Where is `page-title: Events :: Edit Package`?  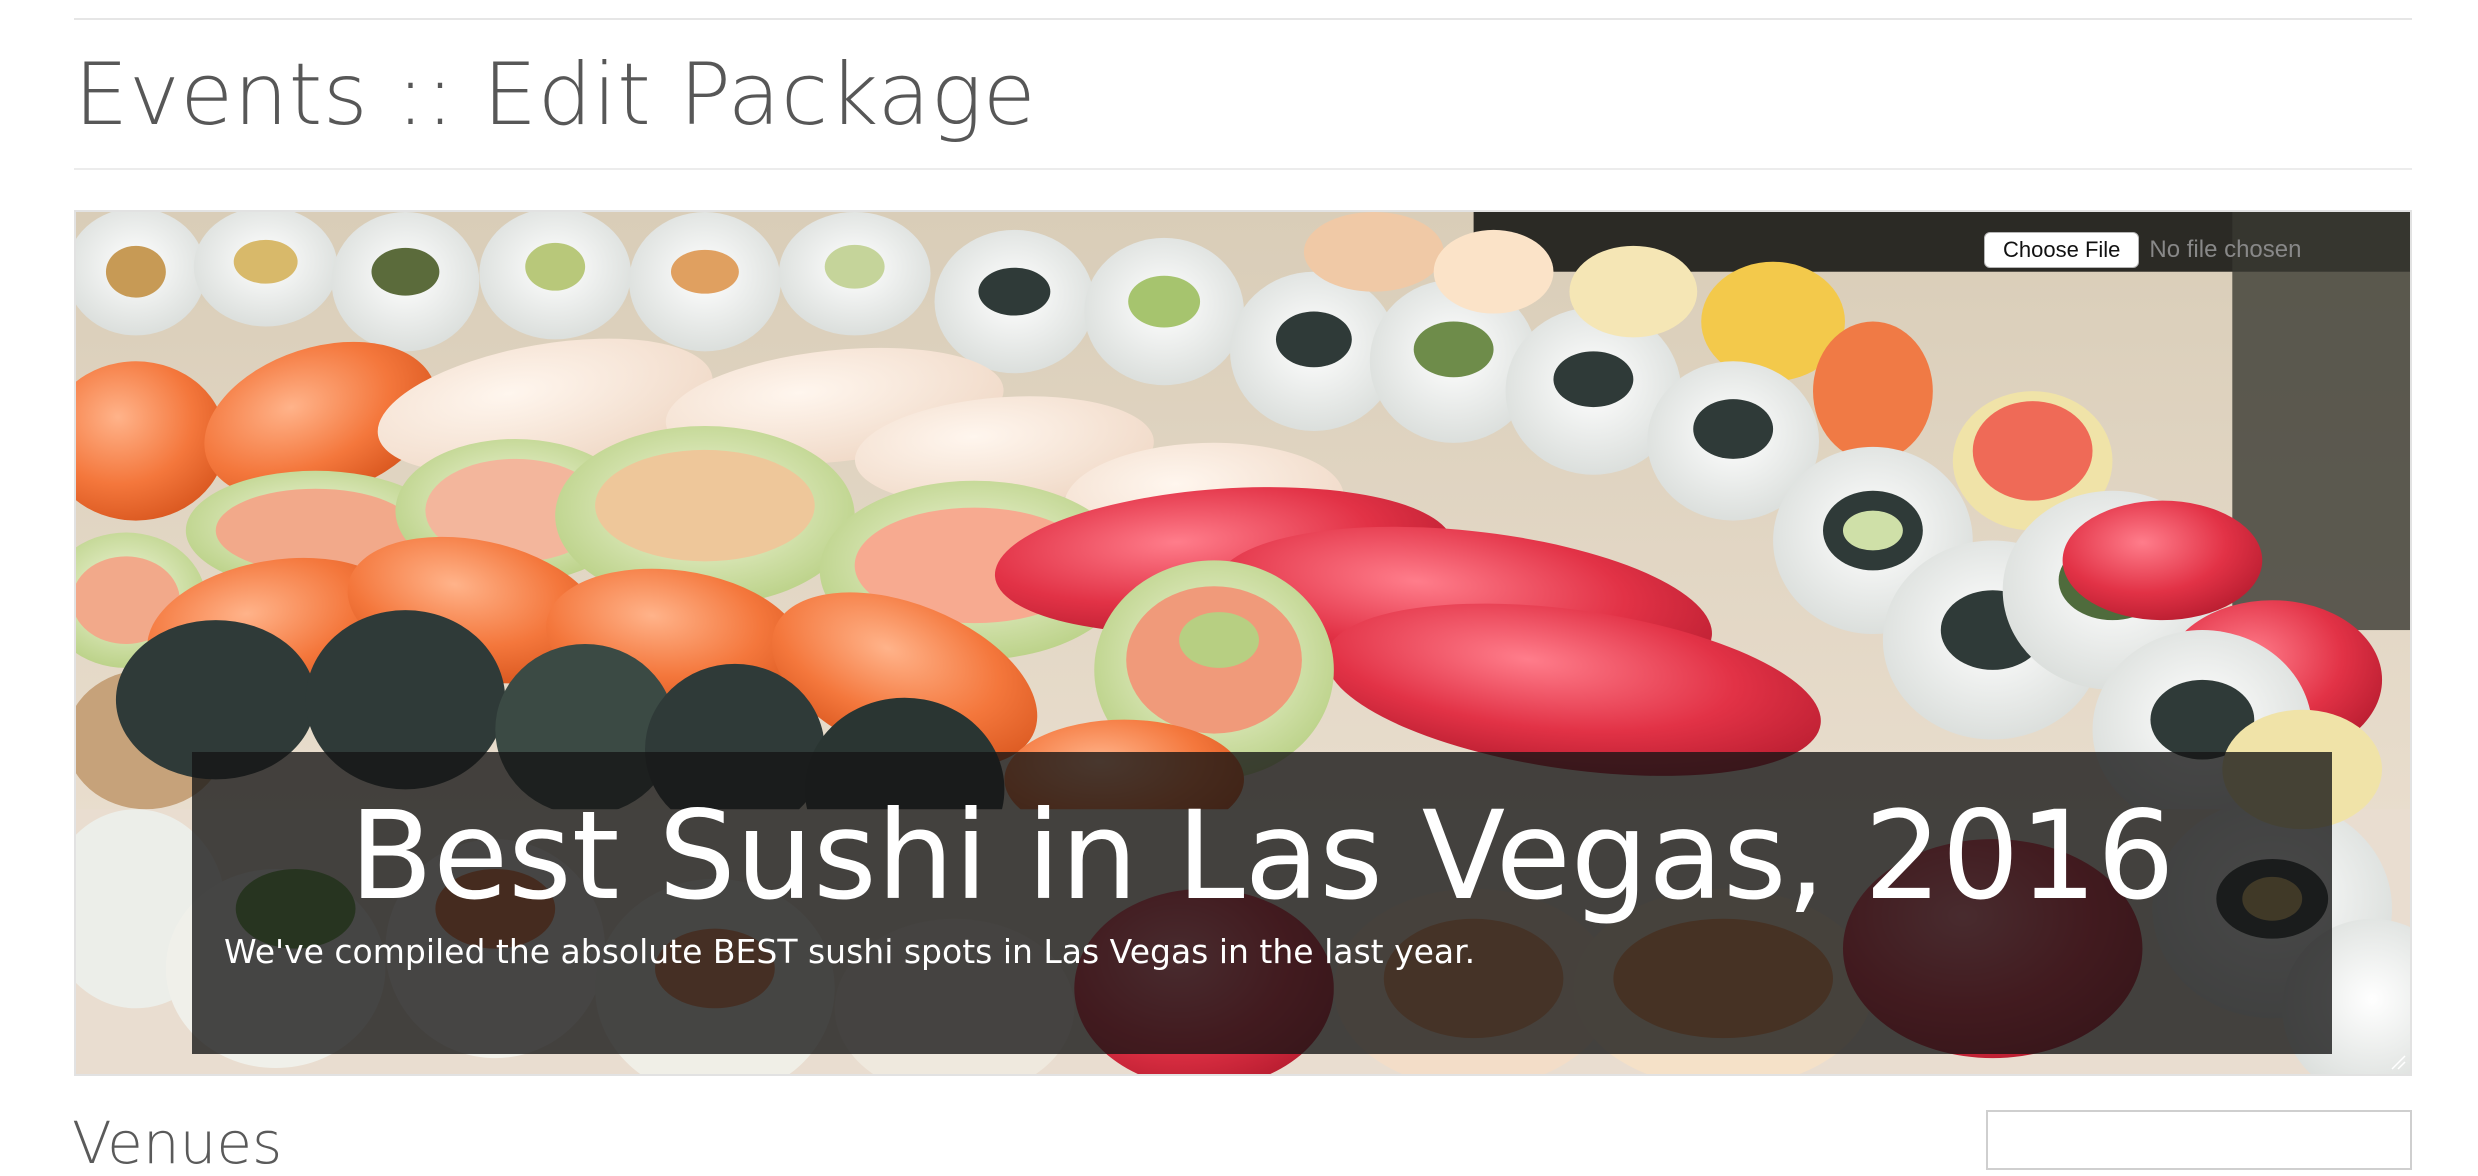
page-title: Events :: Edit Package is located at coordinates (555, 95).